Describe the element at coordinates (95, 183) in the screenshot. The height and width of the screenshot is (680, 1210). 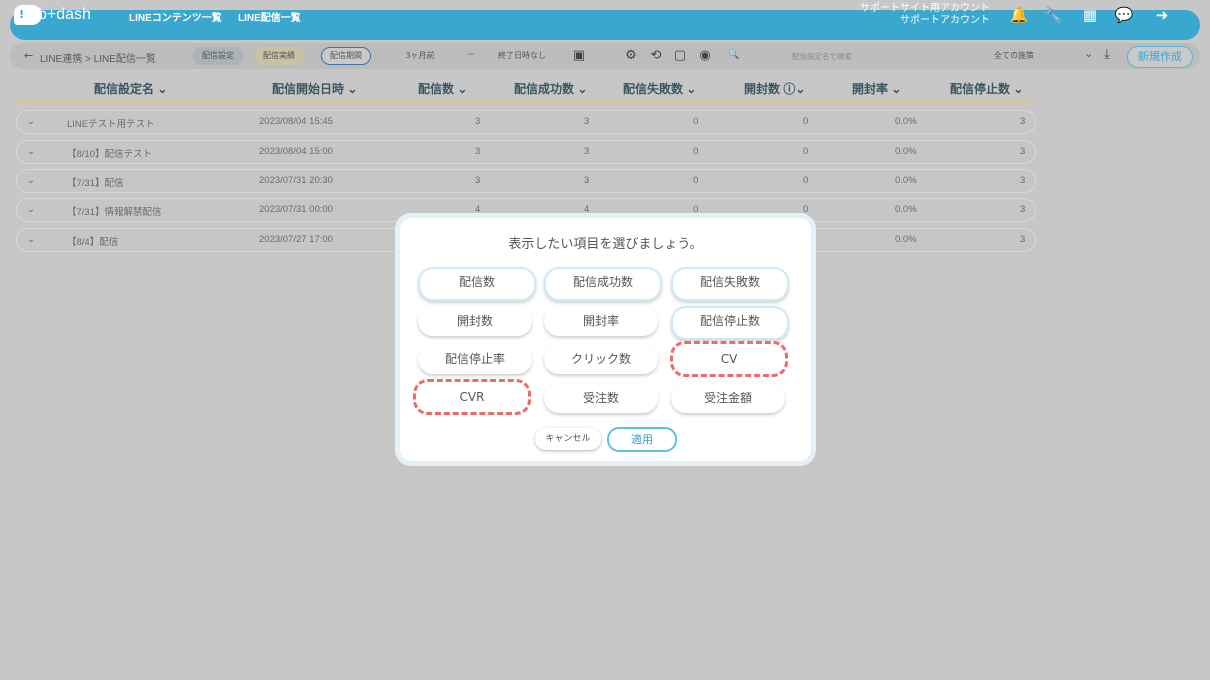
I see `row-name: 【7/31】配信` at that location.